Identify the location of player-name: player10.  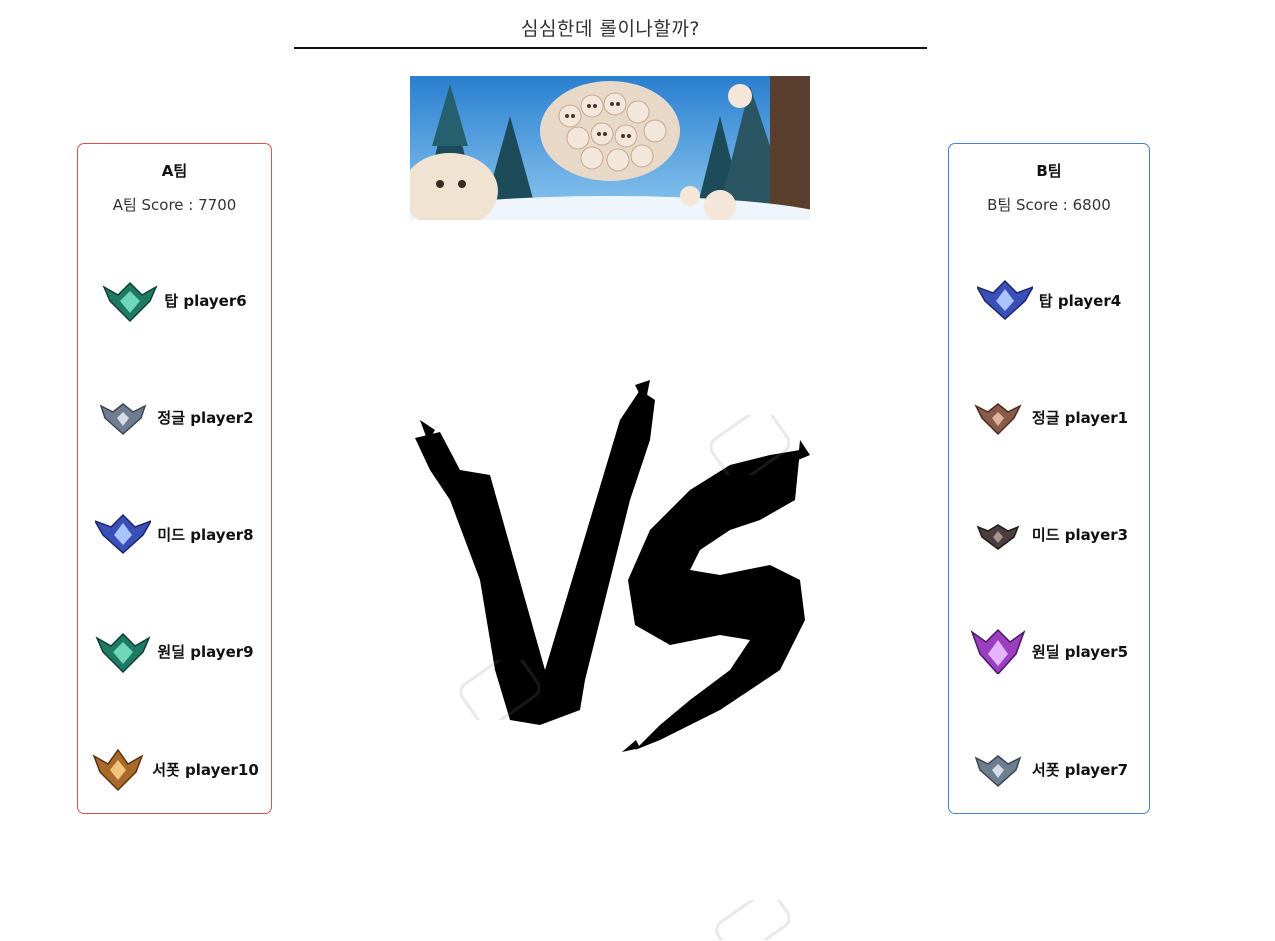
(222, 769).